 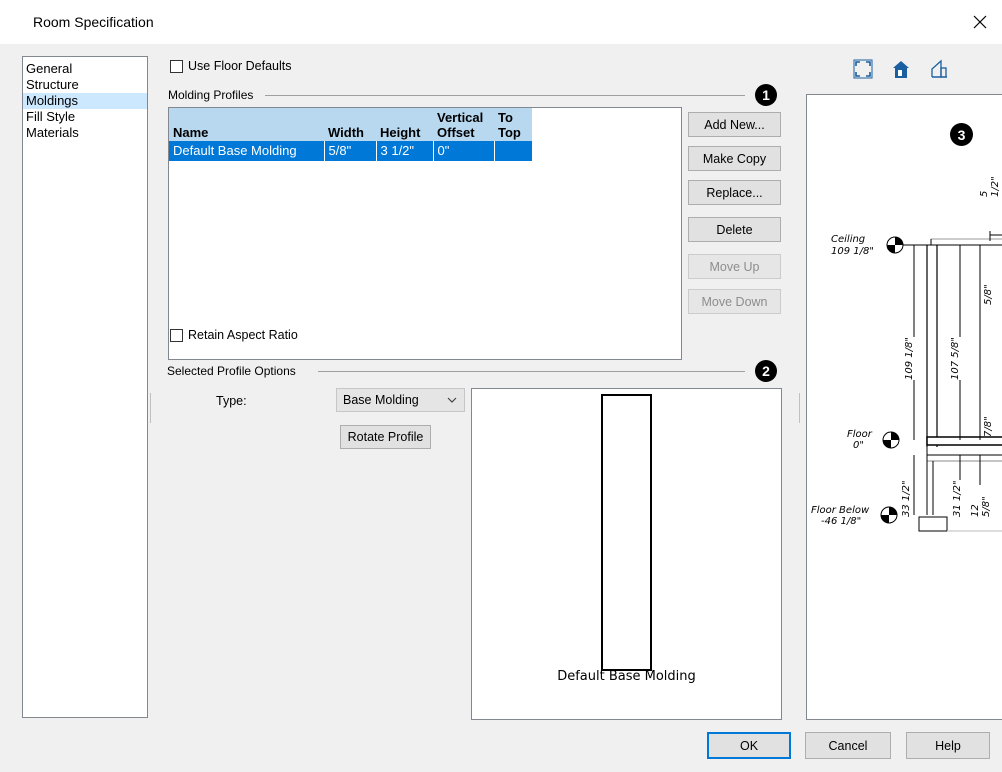 What do you see at coordinates (766, 95) in the screenshot?
I see `callout-badge-1: 1` at bounding box center [766, 95].